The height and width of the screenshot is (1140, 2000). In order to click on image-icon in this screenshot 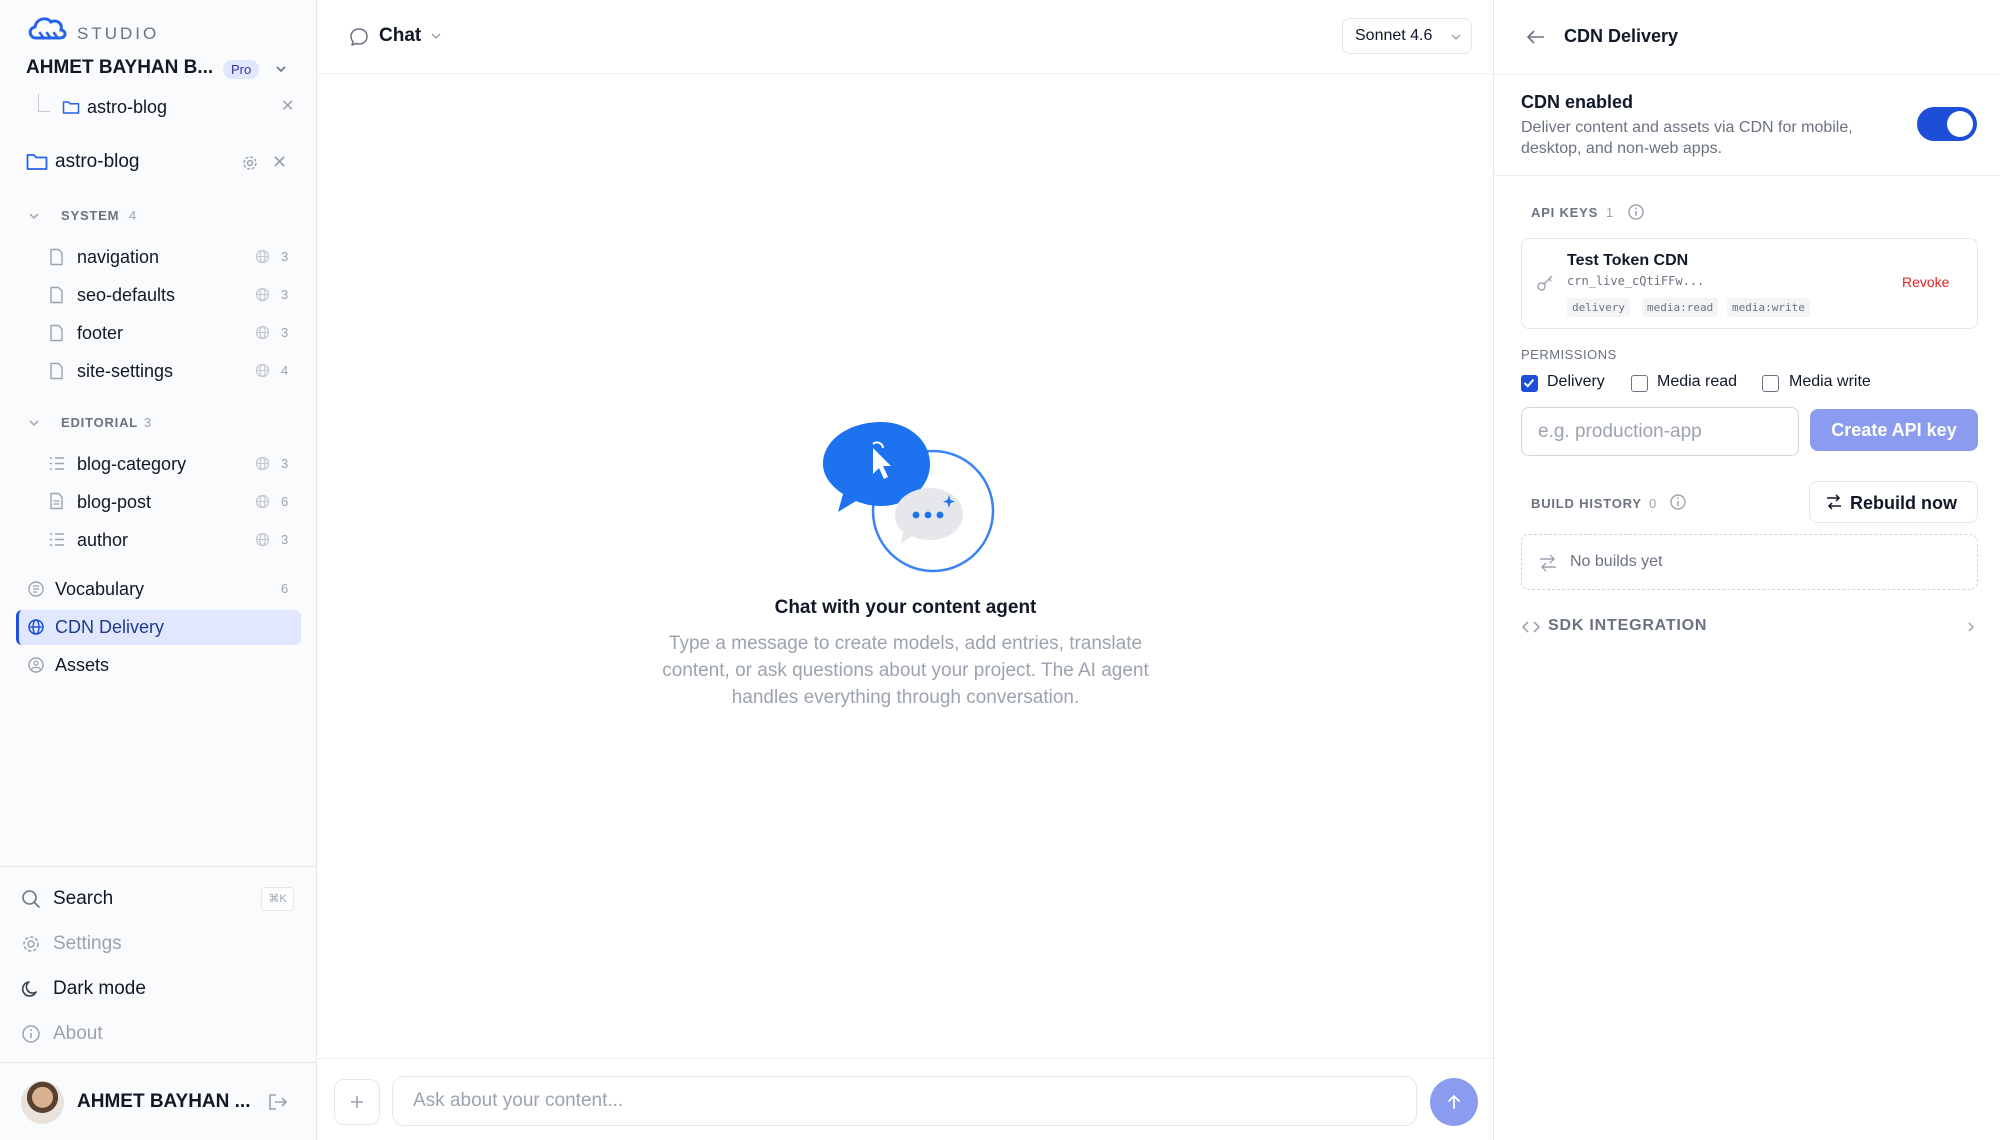, I will do `click(36, 665)`.